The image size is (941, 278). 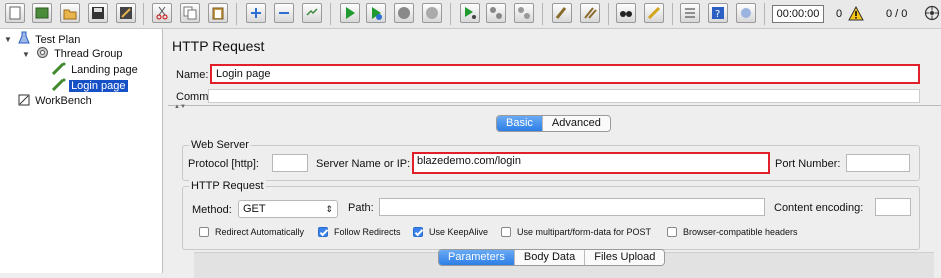 What do you see at coordinates (367, 232) in the screenshot?
I see `checkbox-label: Follow Redirects` at bounding box center [367, 232].